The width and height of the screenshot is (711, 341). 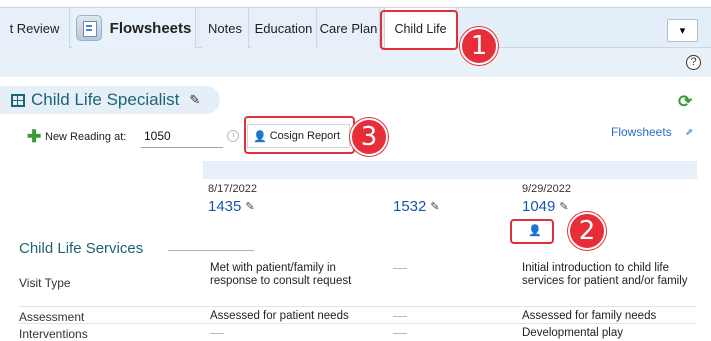 What do you see at coordinates (532, 231) in the screenshot?
I see `callout-highlight-cosign-status` at bounding box center [532, 231].